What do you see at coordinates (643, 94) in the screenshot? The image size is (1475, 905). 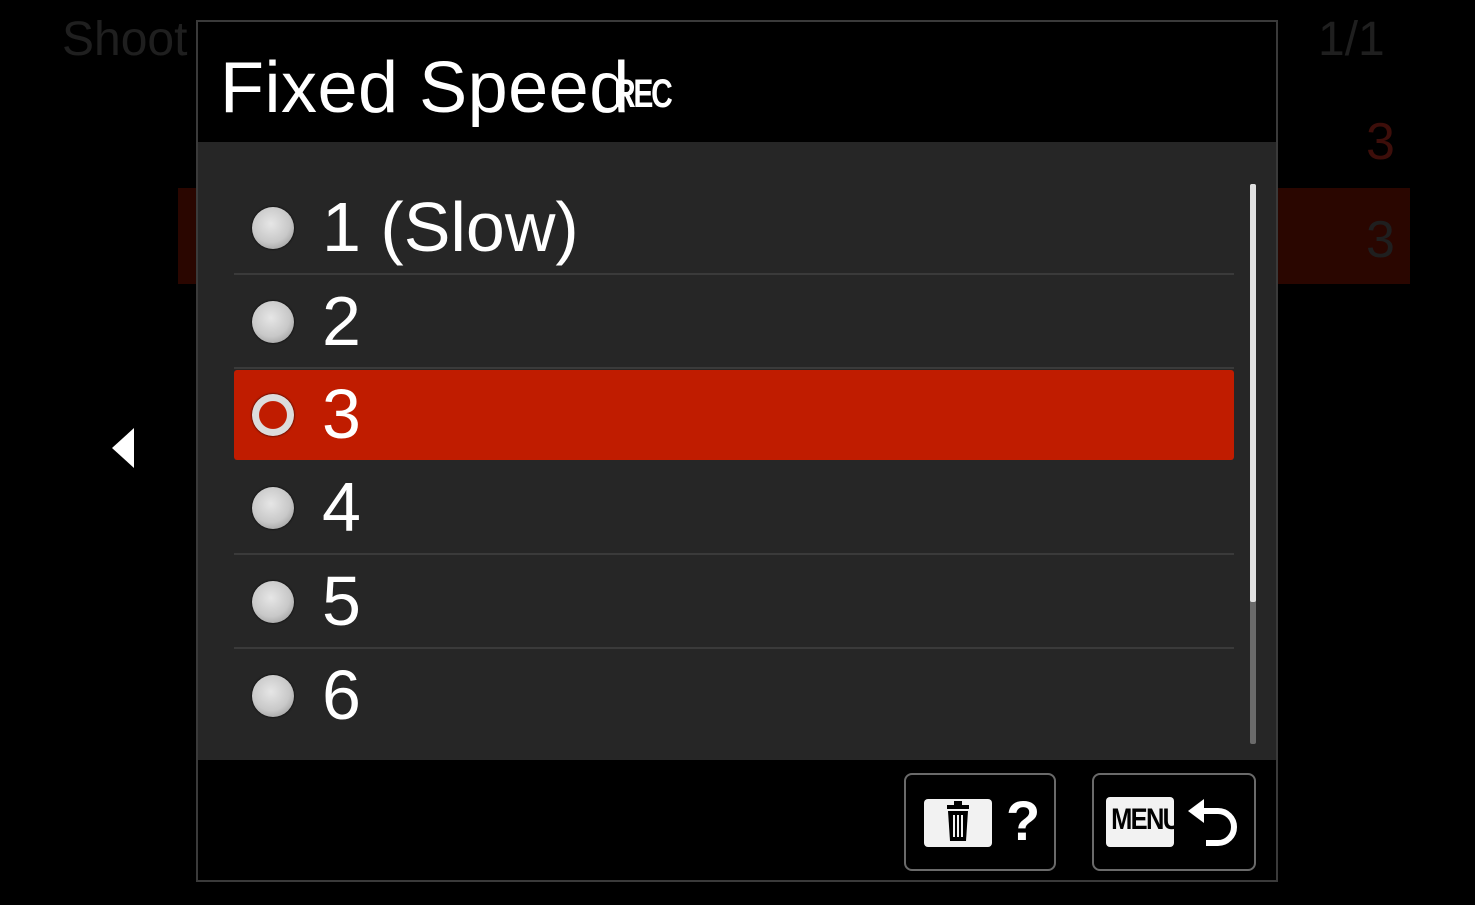 I see `rec-mode-badge: REC` at bounding box center [643, 94].